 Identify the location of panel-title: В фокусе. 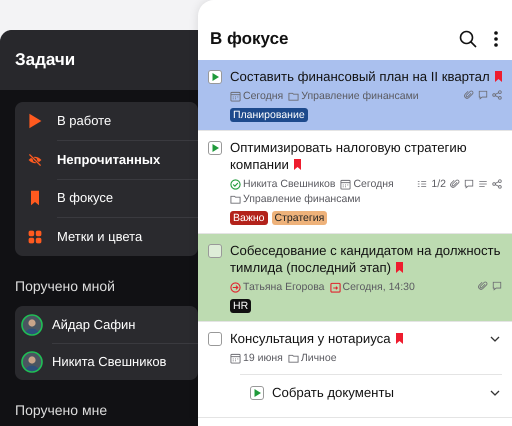
(250, 39).